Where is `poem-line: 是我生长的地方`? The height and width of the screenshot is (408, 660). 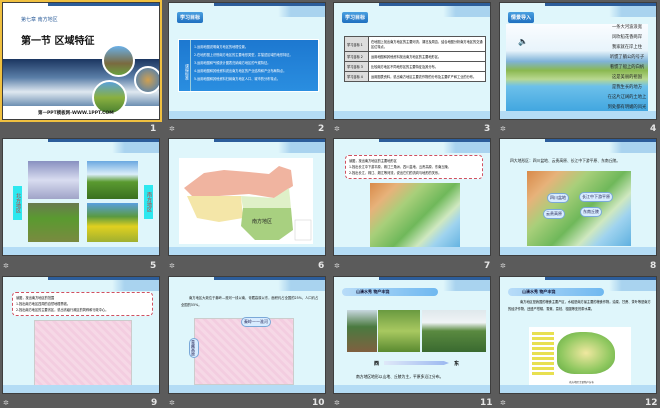 poem-line: 是我生长的地方 is located at coordinates (627, 87).